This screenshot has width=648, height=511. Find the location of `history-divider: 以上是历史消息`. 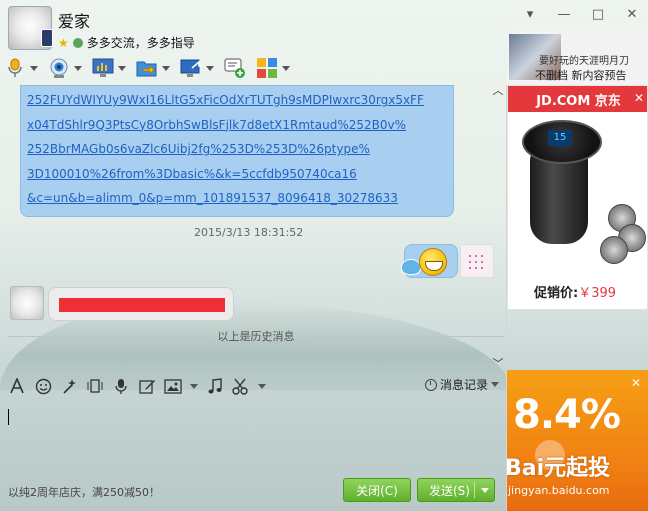

history-divider: 以上是历史消息 is located at coordinates (256, 336).